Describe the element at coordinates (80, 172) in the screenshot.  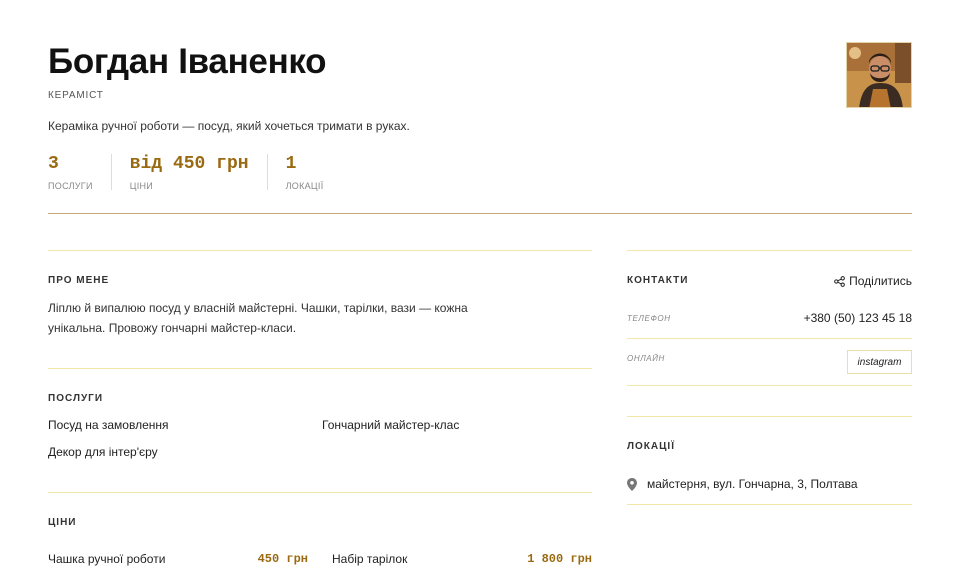
I see `stat-services: 3 ПОСЛУГИ` at that location.